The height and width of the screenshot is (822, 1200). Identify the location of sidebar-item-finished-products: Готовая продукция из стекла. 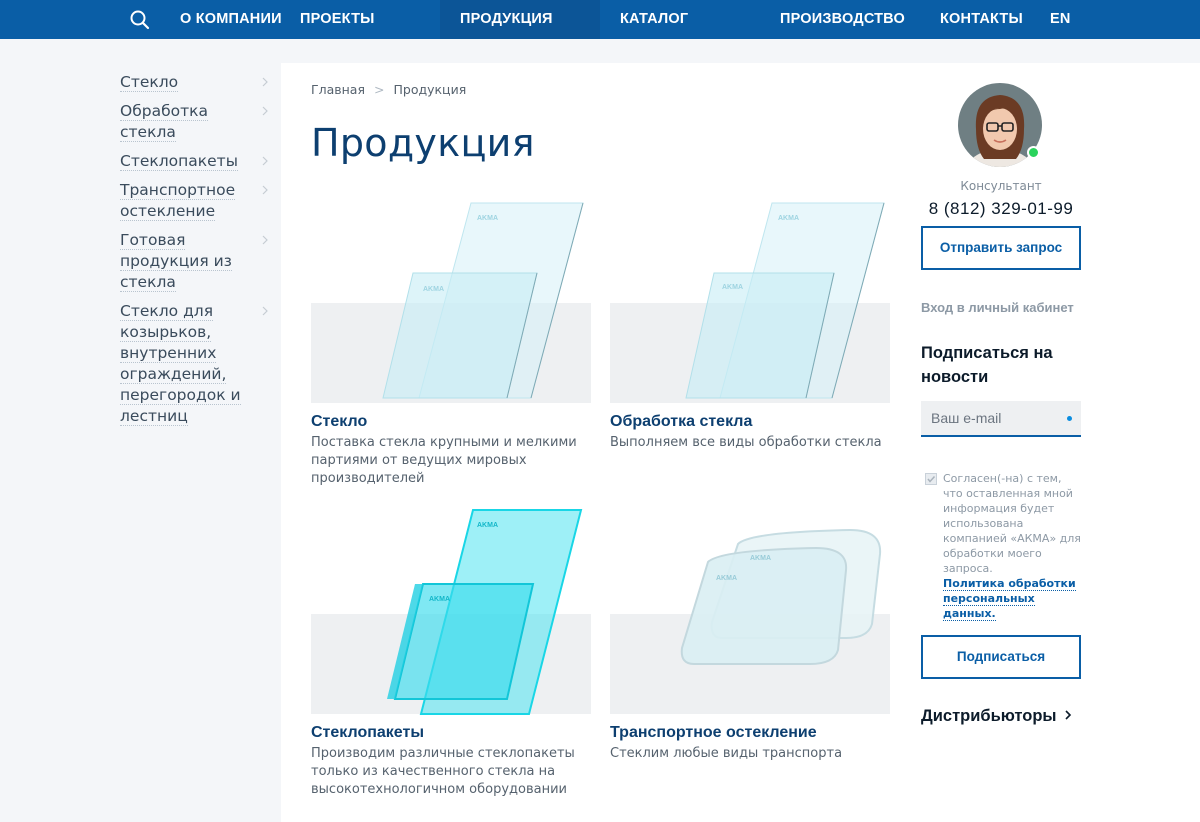
(195, 261).